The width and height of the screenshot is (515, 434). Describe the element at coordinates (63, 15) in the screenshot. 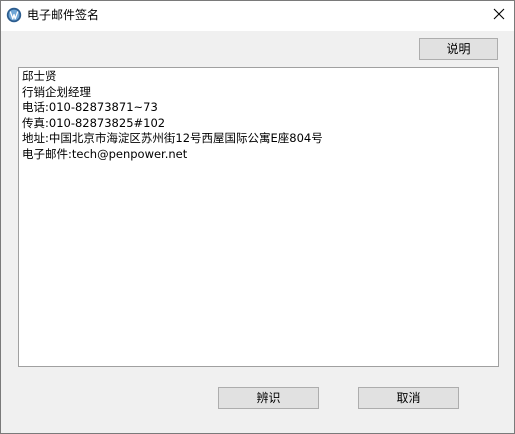

I see `window-title: 电子邮件签名` at that location.